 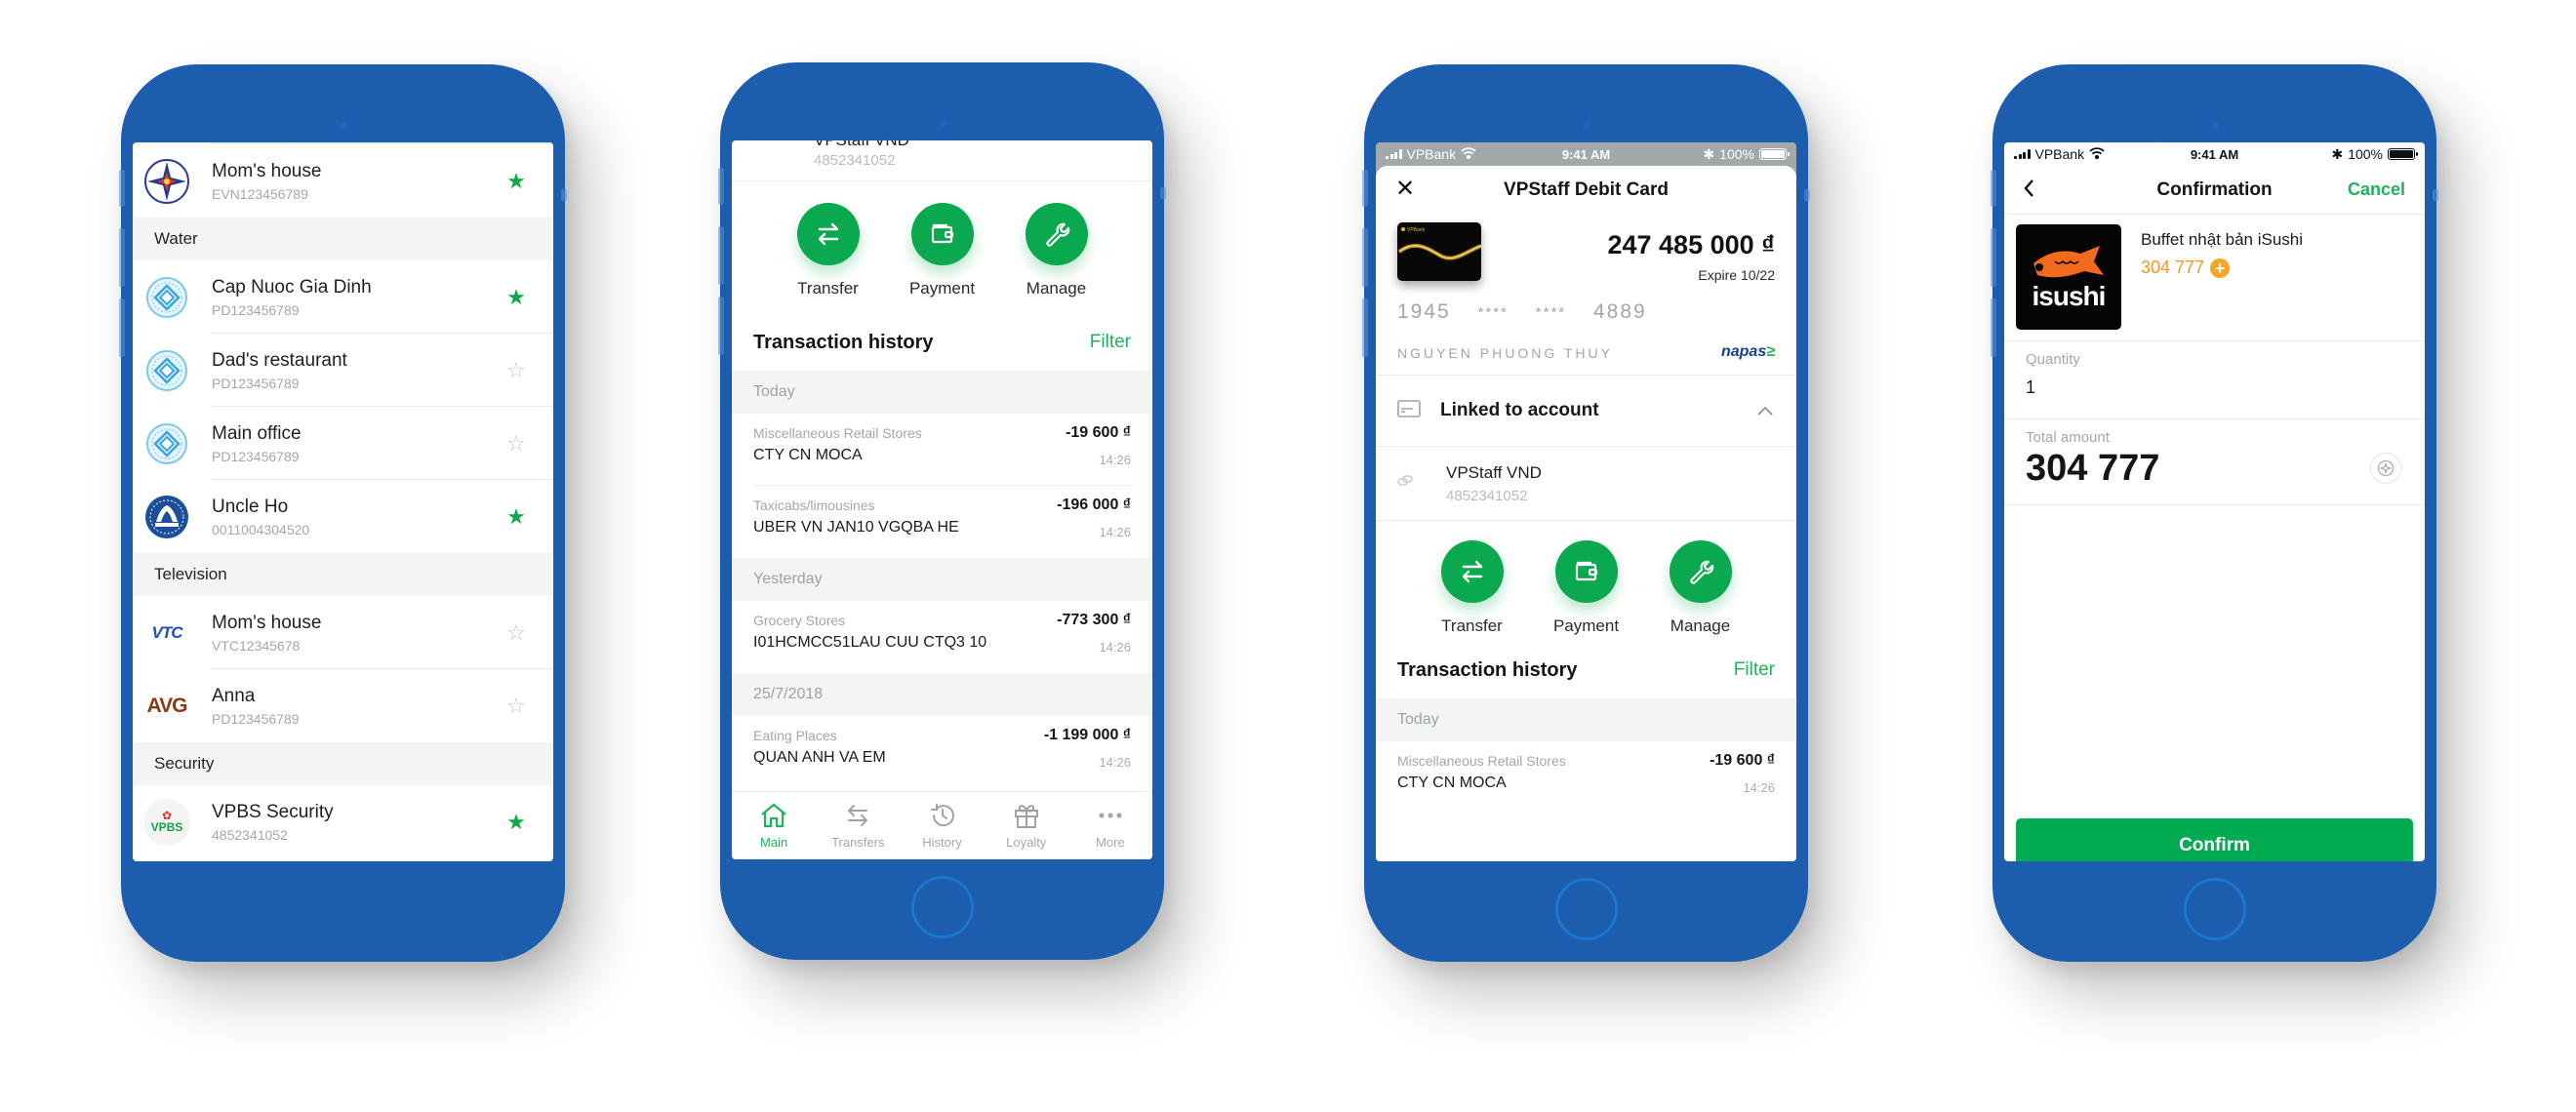 What do you see at coordinates (721, 187) in the screenshot?
I see `mute-switch` at bounding box center [721, 187].